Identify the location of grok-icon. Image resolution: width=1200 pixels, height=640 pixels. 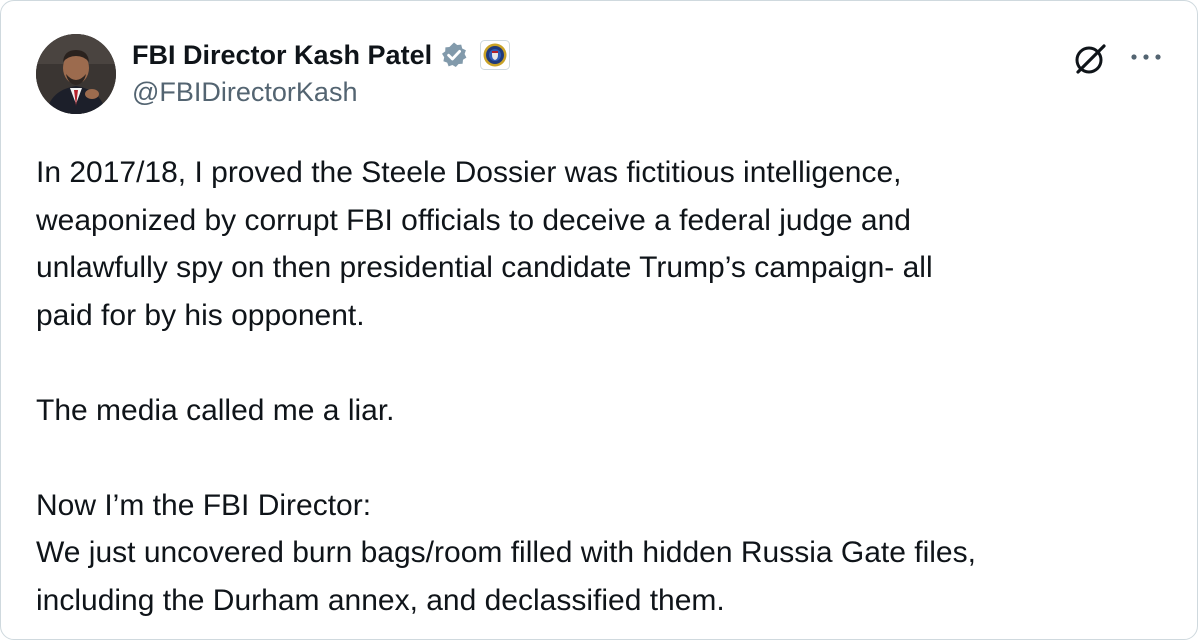
(1090, 59).